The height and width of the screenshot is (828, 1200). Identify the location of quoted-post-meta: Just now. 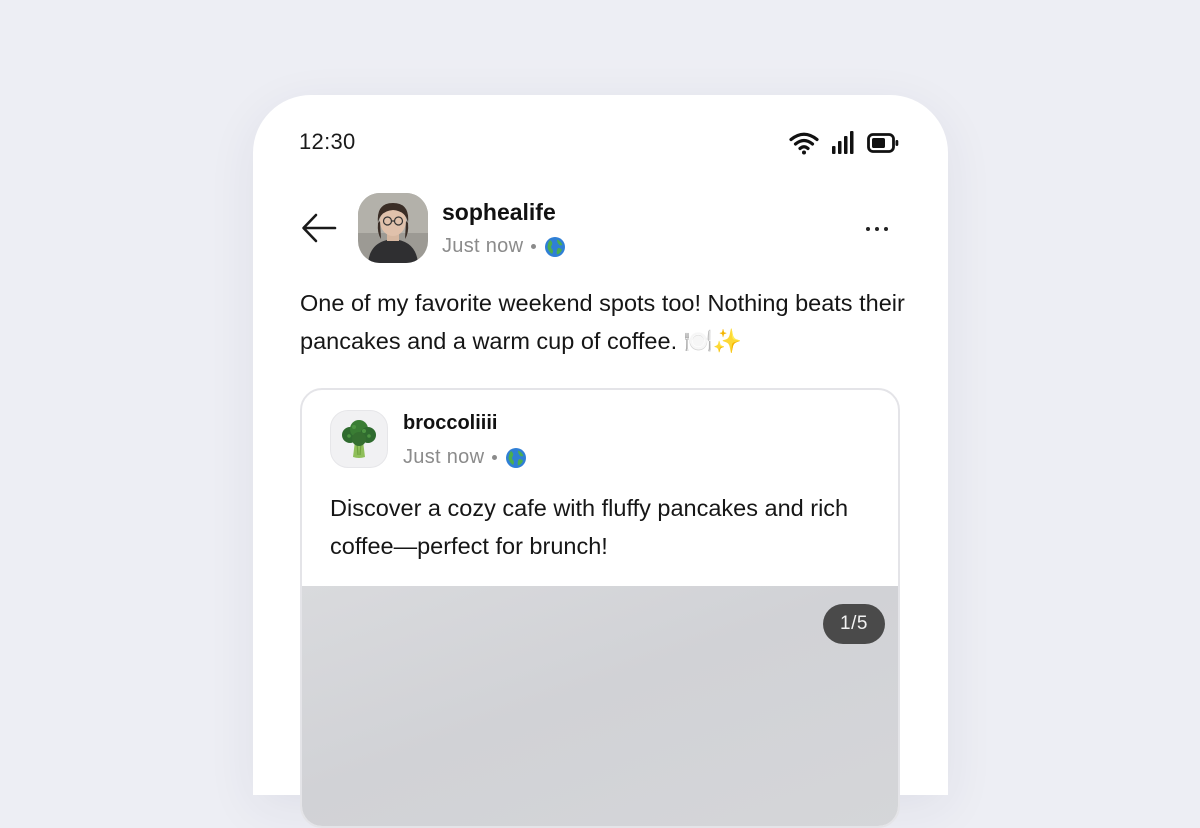
(465, 457).